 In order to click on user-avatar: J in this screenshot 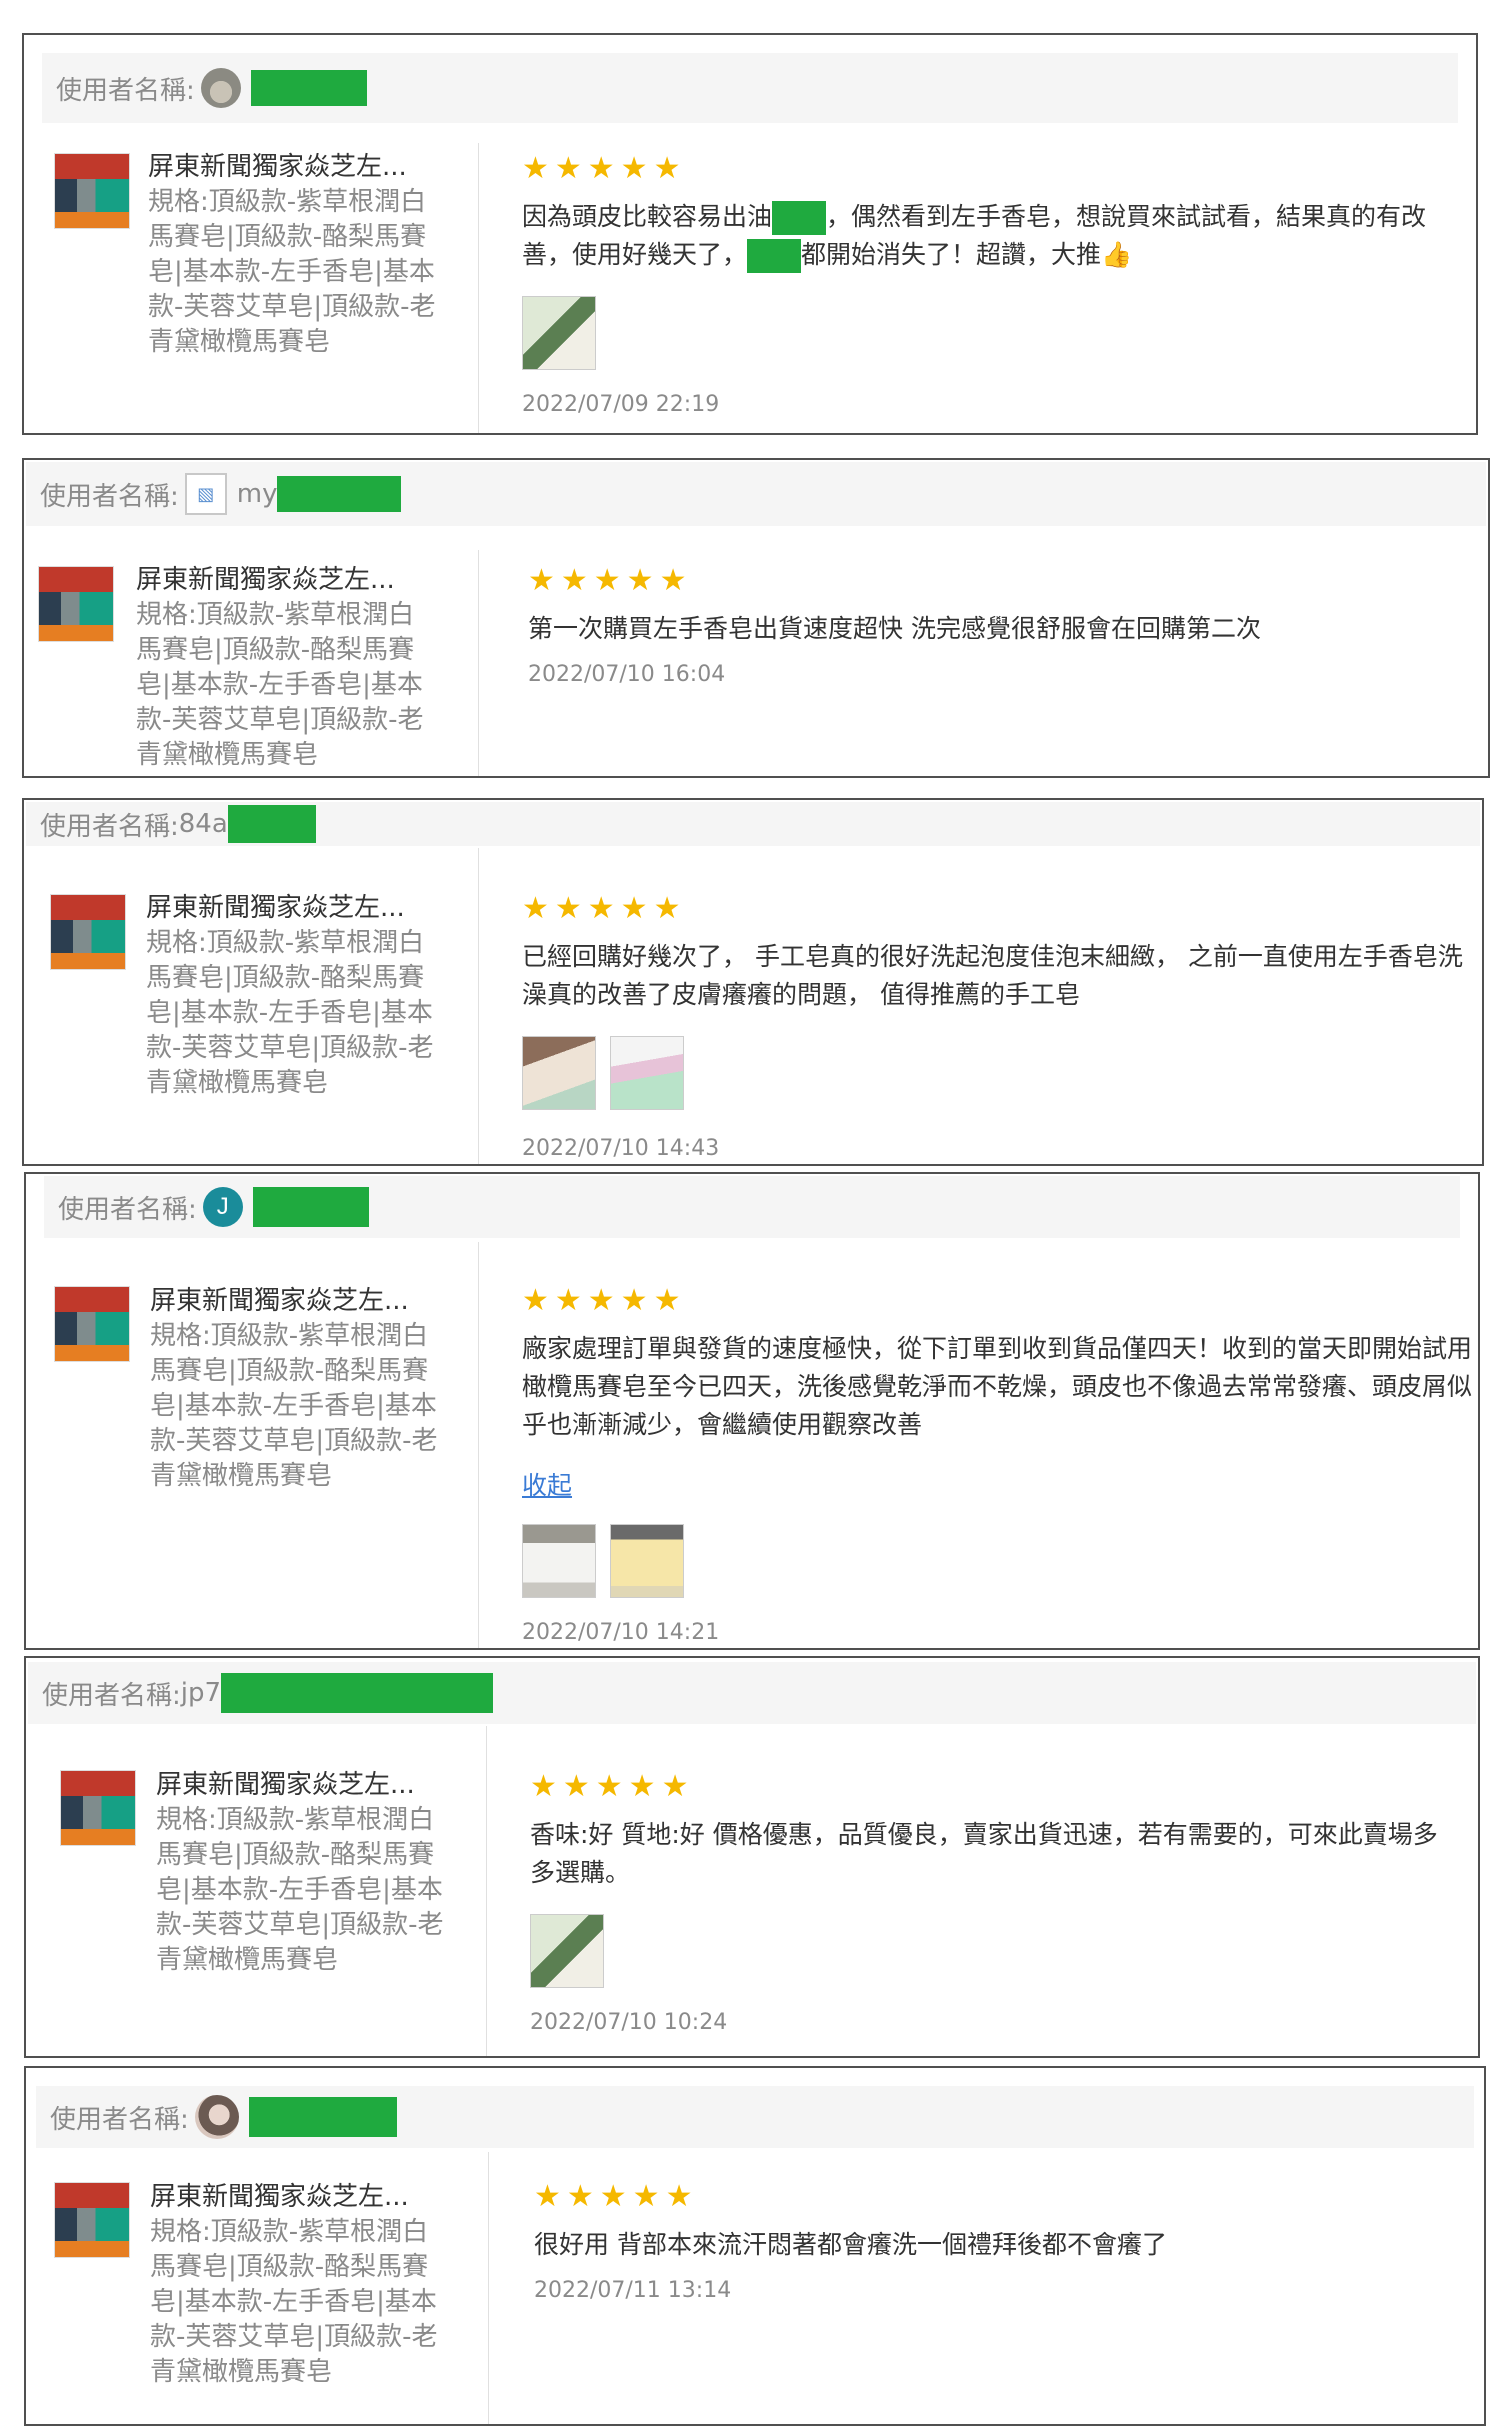, I will do `click(222, 1207)`.